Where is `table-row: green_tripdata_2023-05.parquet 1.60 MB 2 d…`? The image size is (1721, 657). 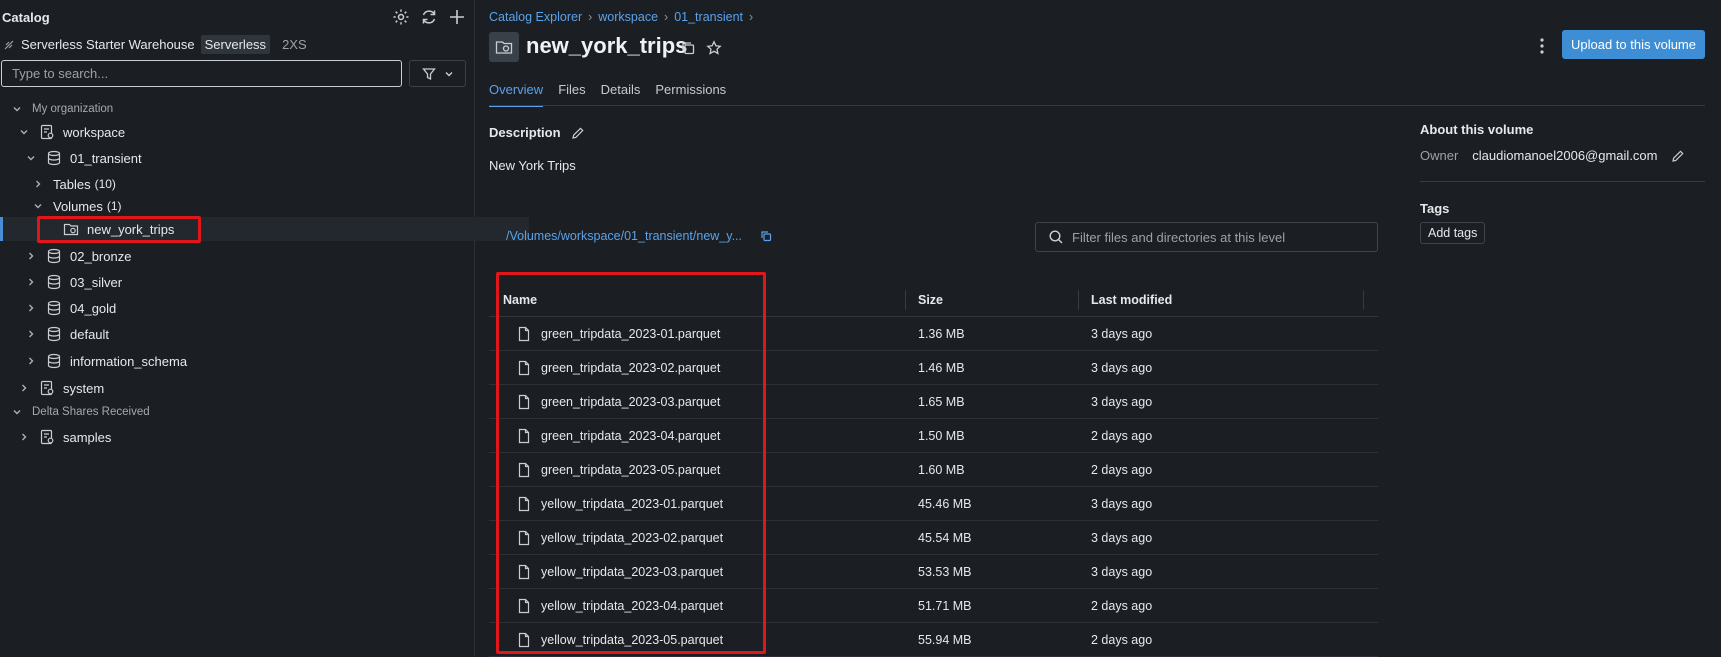
table-row: green_tripdata_2023-05.parquet 1.60 MB 2 d… is located at coordinates (933, 470).